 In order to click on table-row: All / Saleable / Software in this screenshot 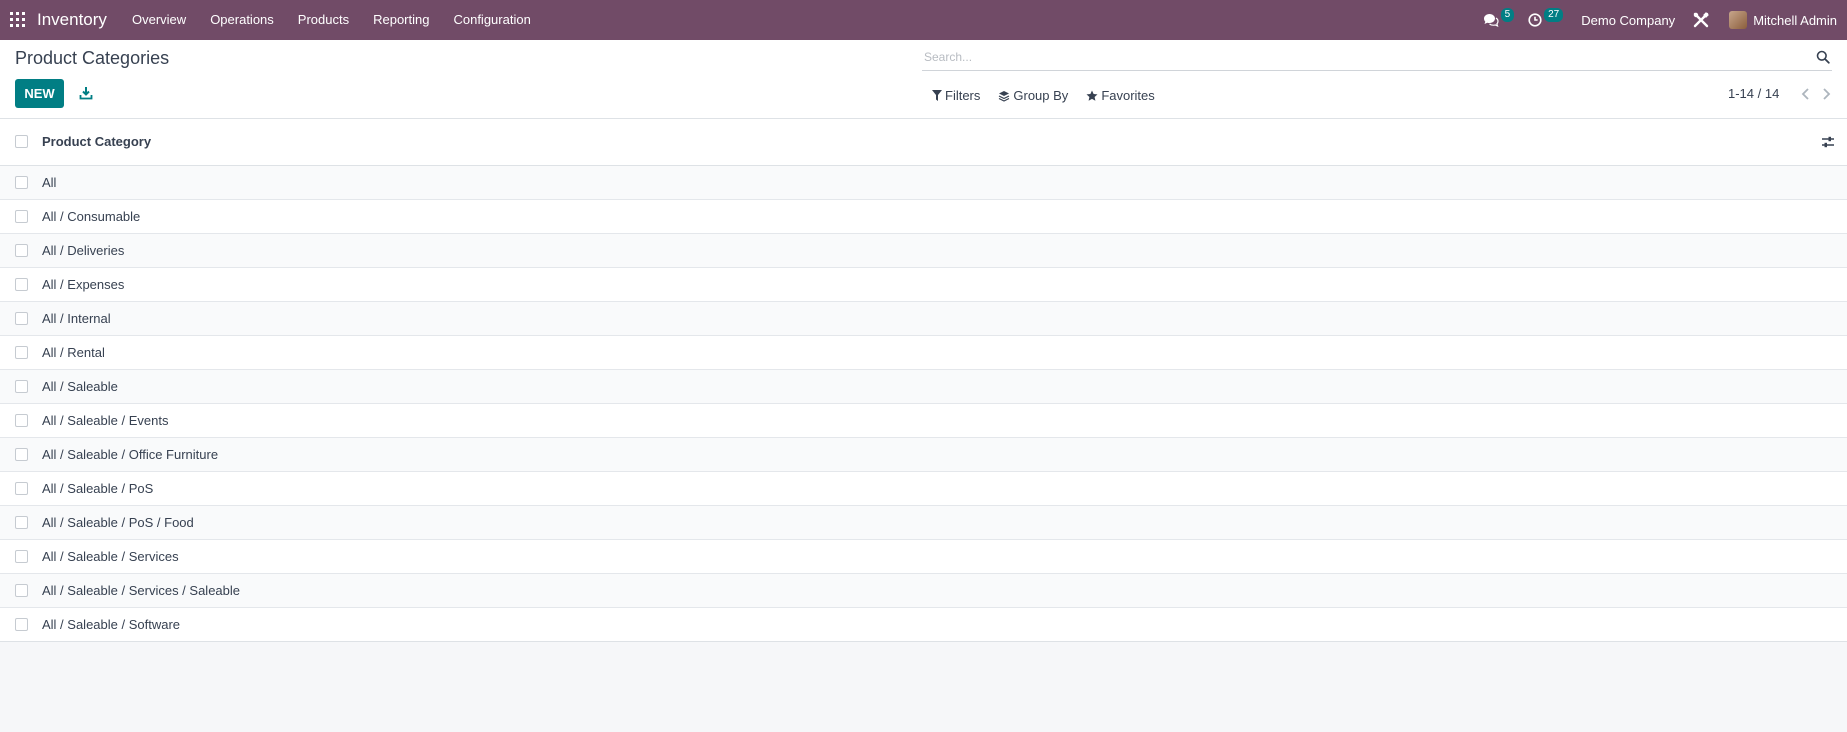, I will do `click(923, 624)`.